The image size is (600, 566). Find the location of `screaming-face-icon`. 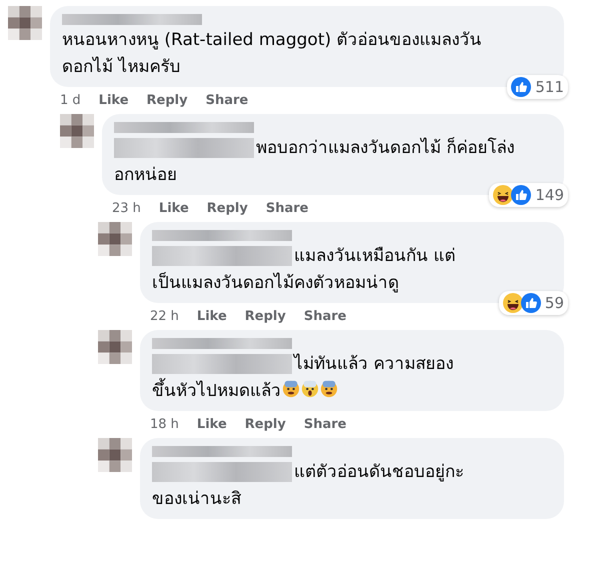

screaming-face-icon is located at coordinates (310, 389).